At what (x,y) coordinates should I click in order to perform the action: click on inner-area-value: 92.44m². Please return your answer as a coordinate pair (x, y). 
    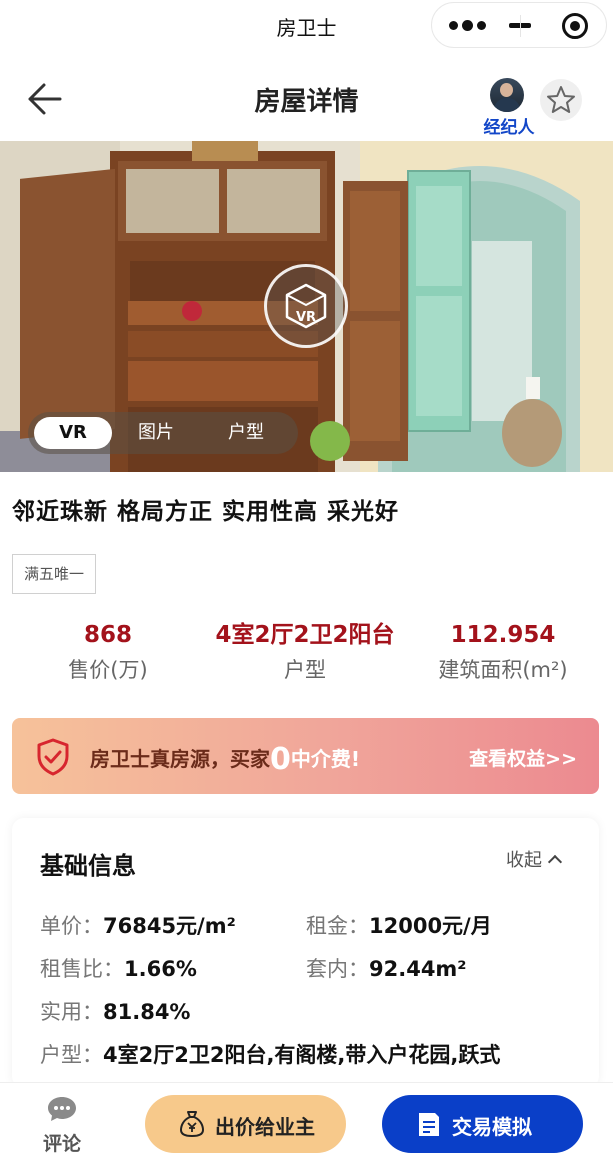
    Looking at the image, I should click on (418, 969).